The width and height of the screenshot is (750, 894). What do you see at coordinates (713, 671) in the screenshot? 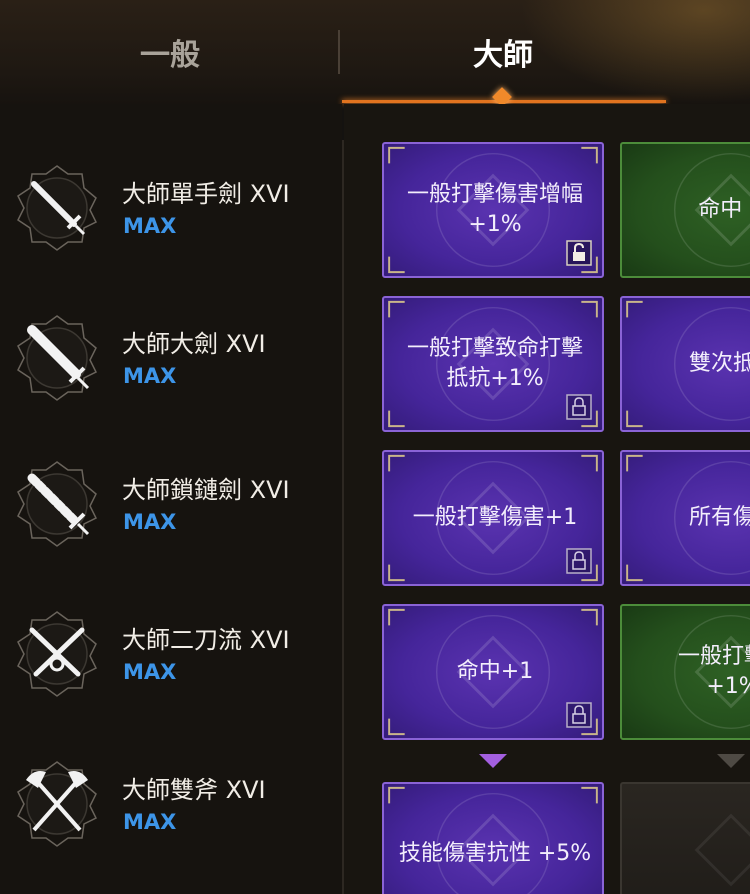
I see `skill-card-label: 一般打擊致 +1%` at bounding box center [713, 671].